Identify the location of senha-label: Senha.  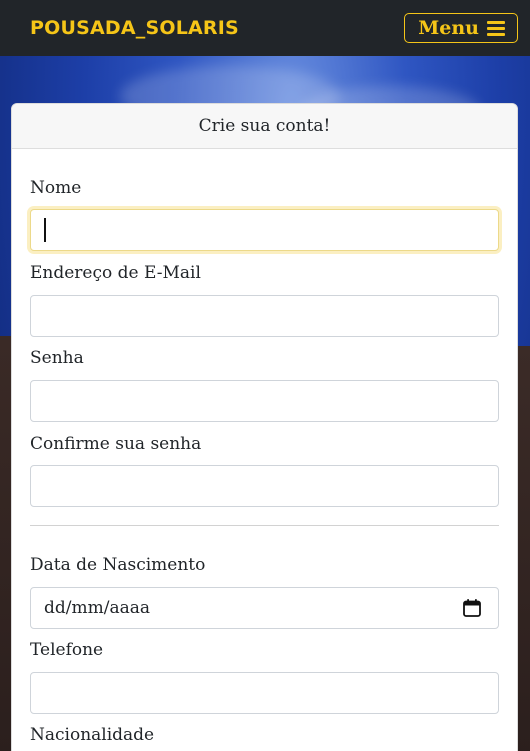
(57, 358).